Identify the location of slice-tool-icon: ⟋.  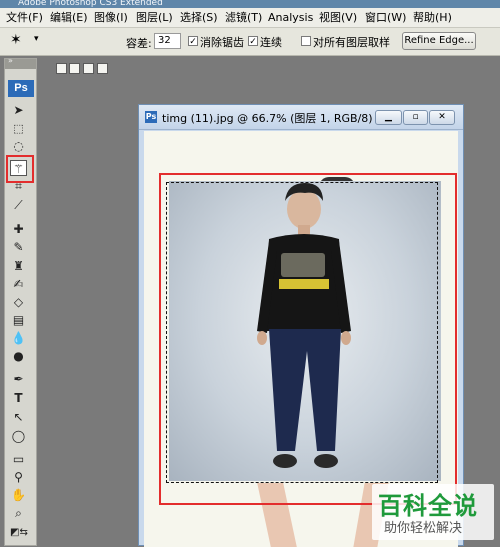
(18, 205).